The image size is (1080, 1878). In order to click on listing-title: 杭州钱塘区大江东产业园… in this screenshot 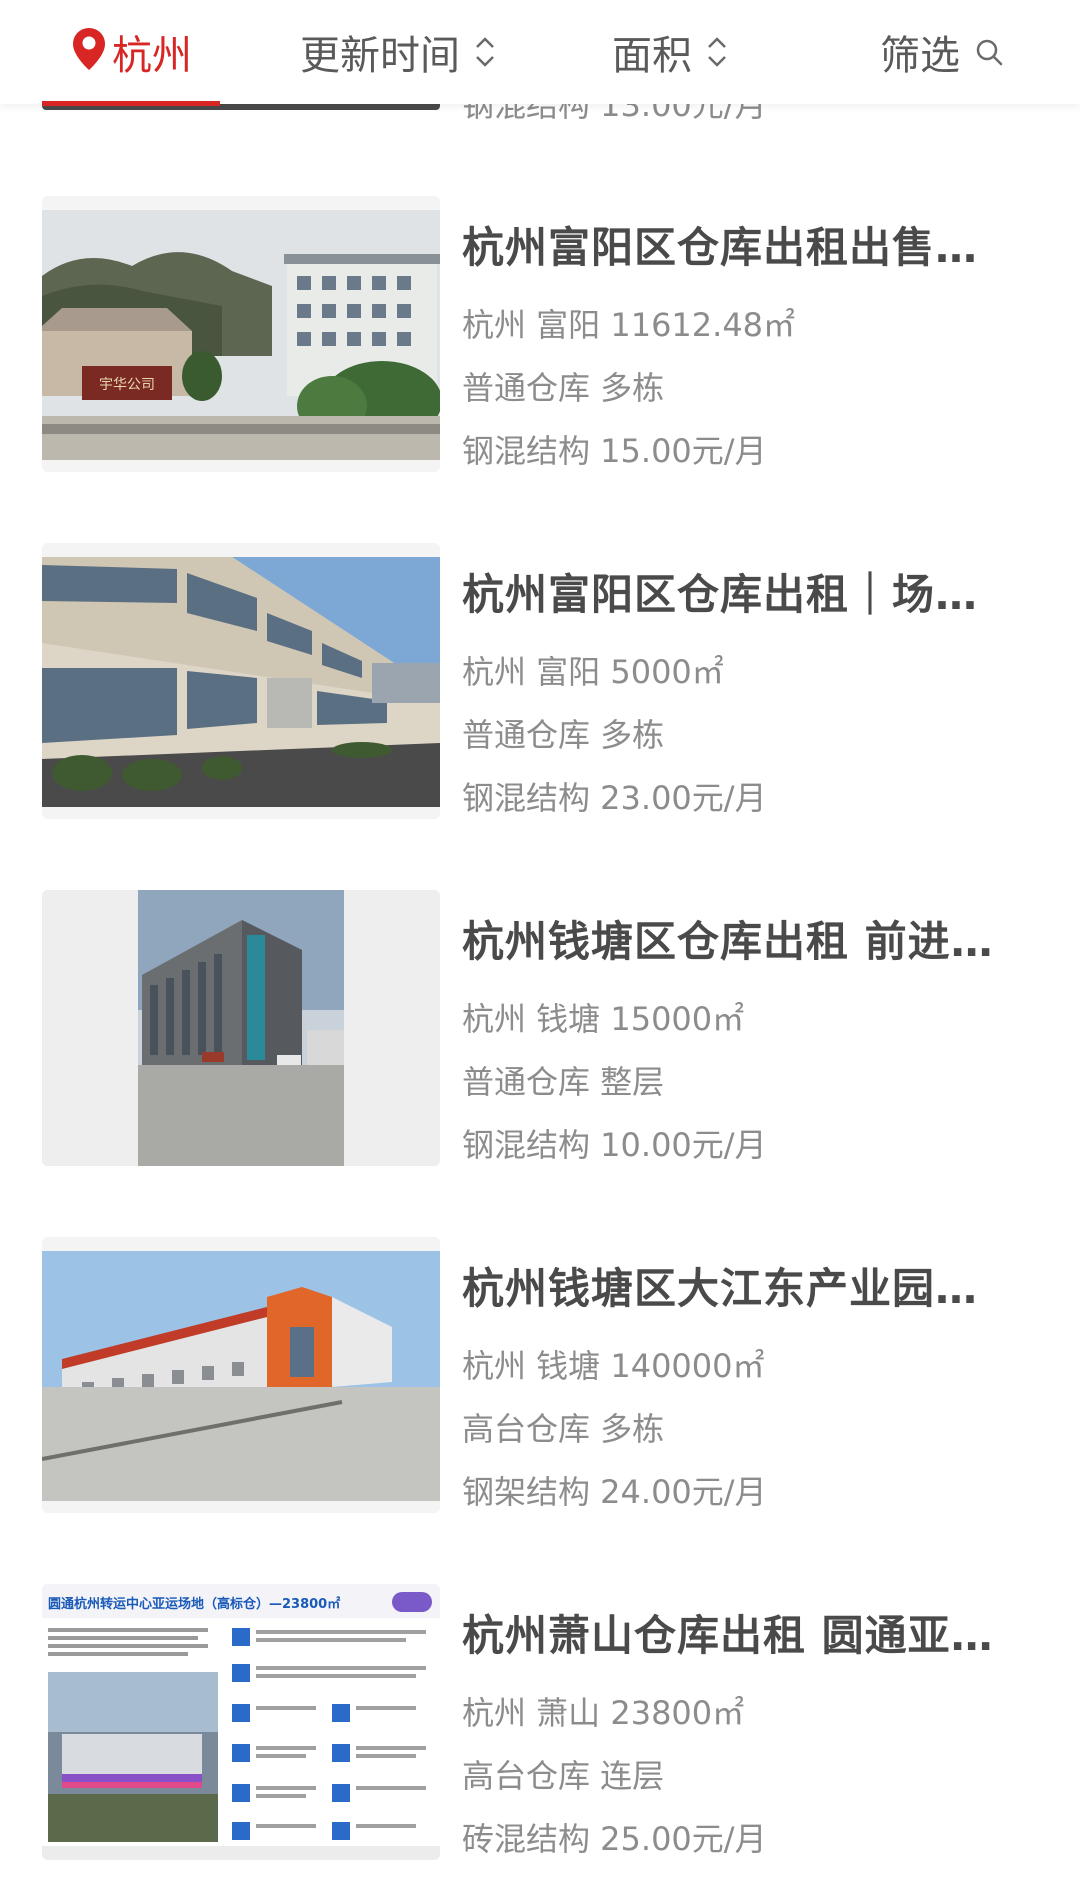, I will do `click(742, 1285)`.